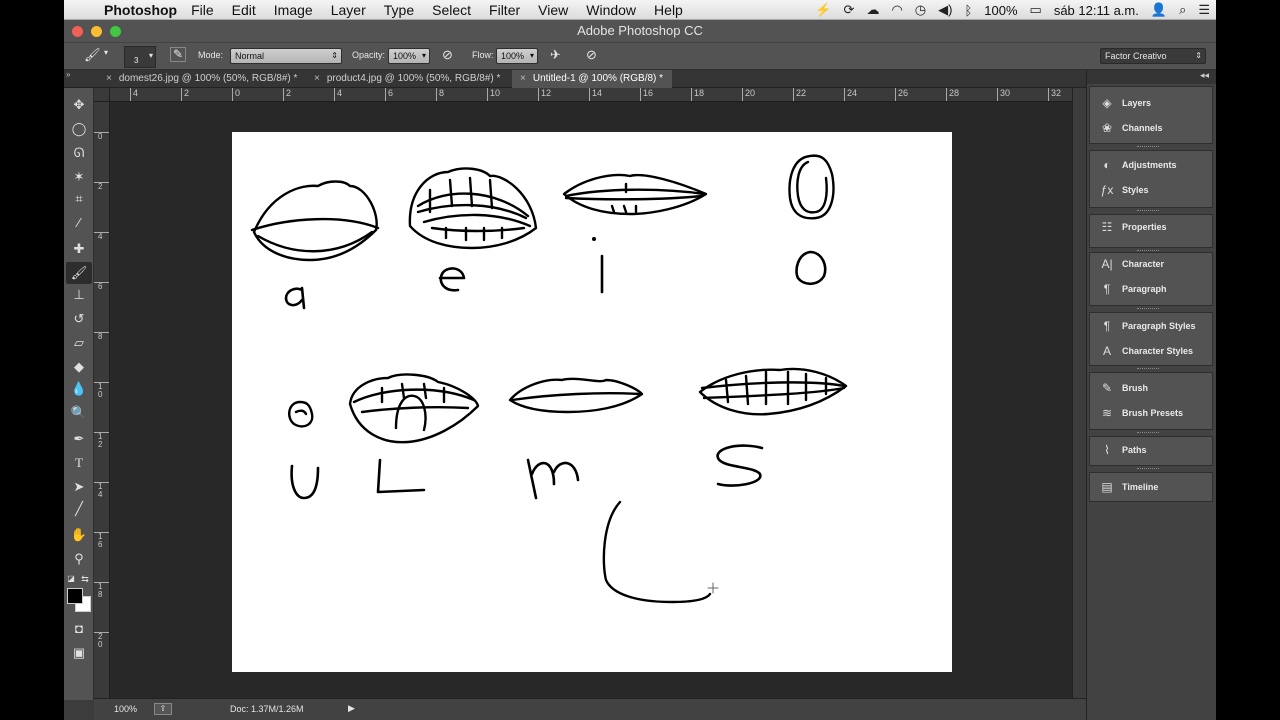  I want to click on menu-file: File, so click(202, 10).